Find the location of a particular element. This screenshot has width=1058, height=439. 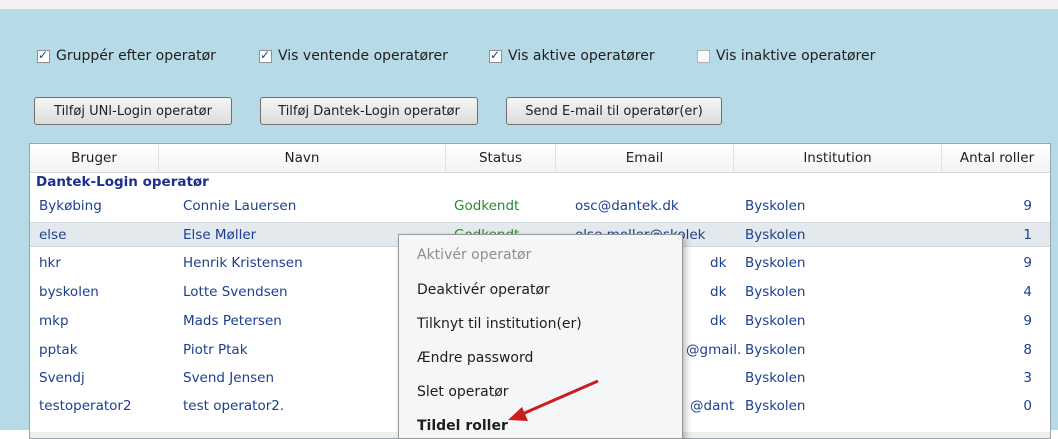

menu-item-activate-operator: Aktivér operatør is located at coordinates (474, 255).